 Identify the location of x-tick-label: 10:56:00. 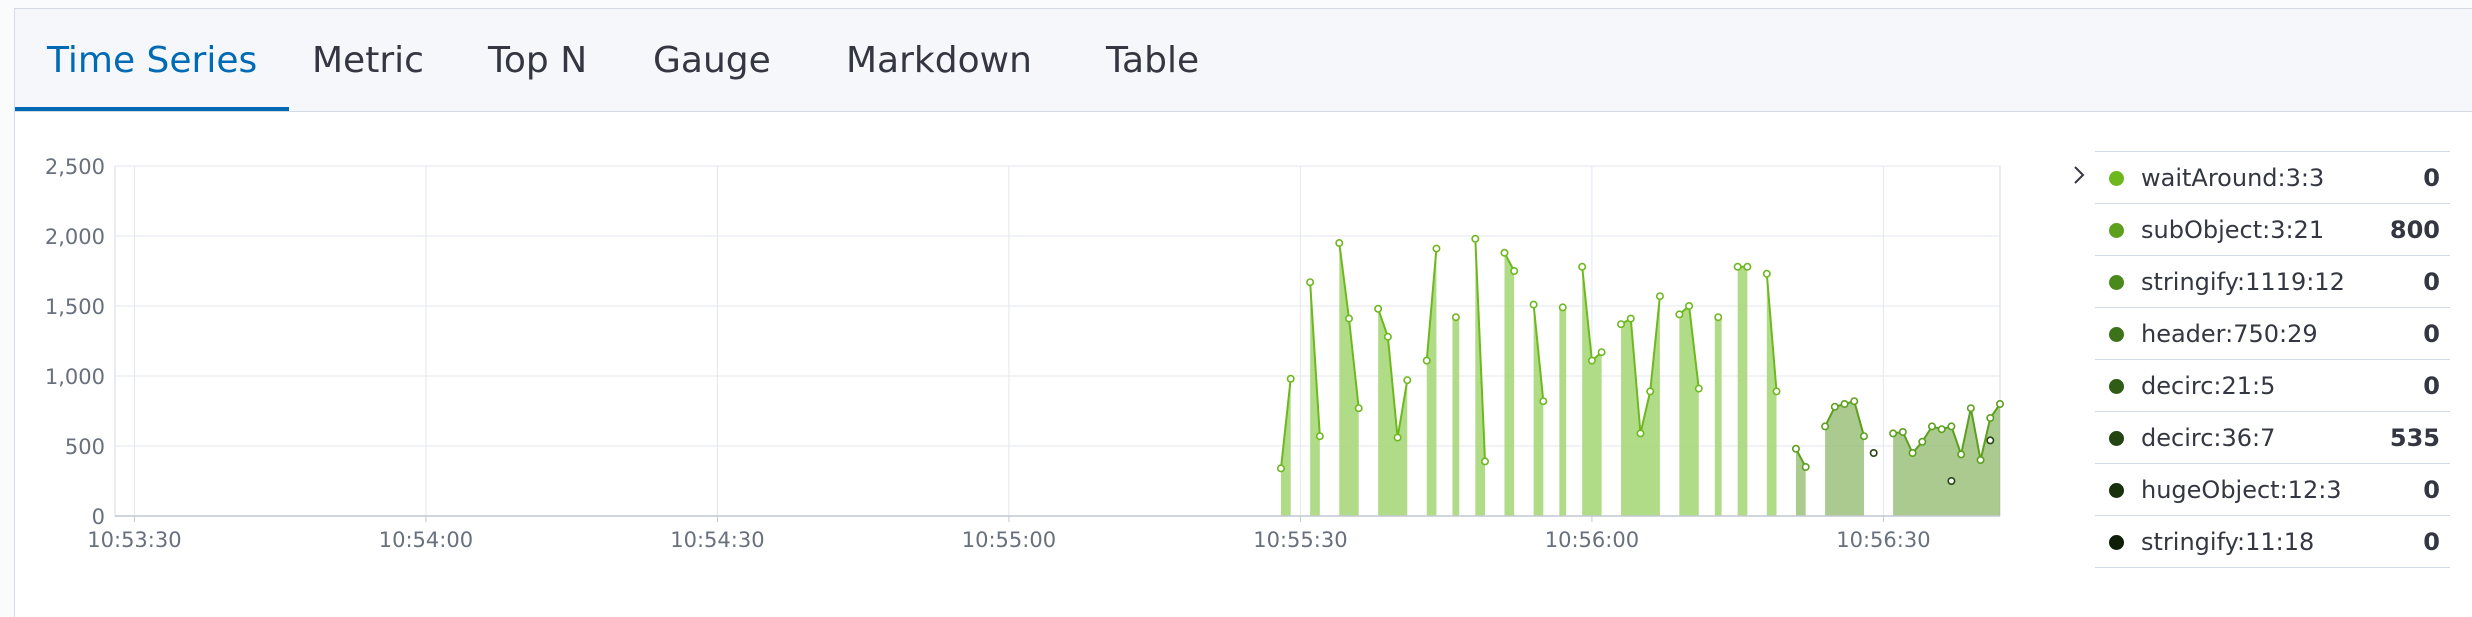
(1592, 540).